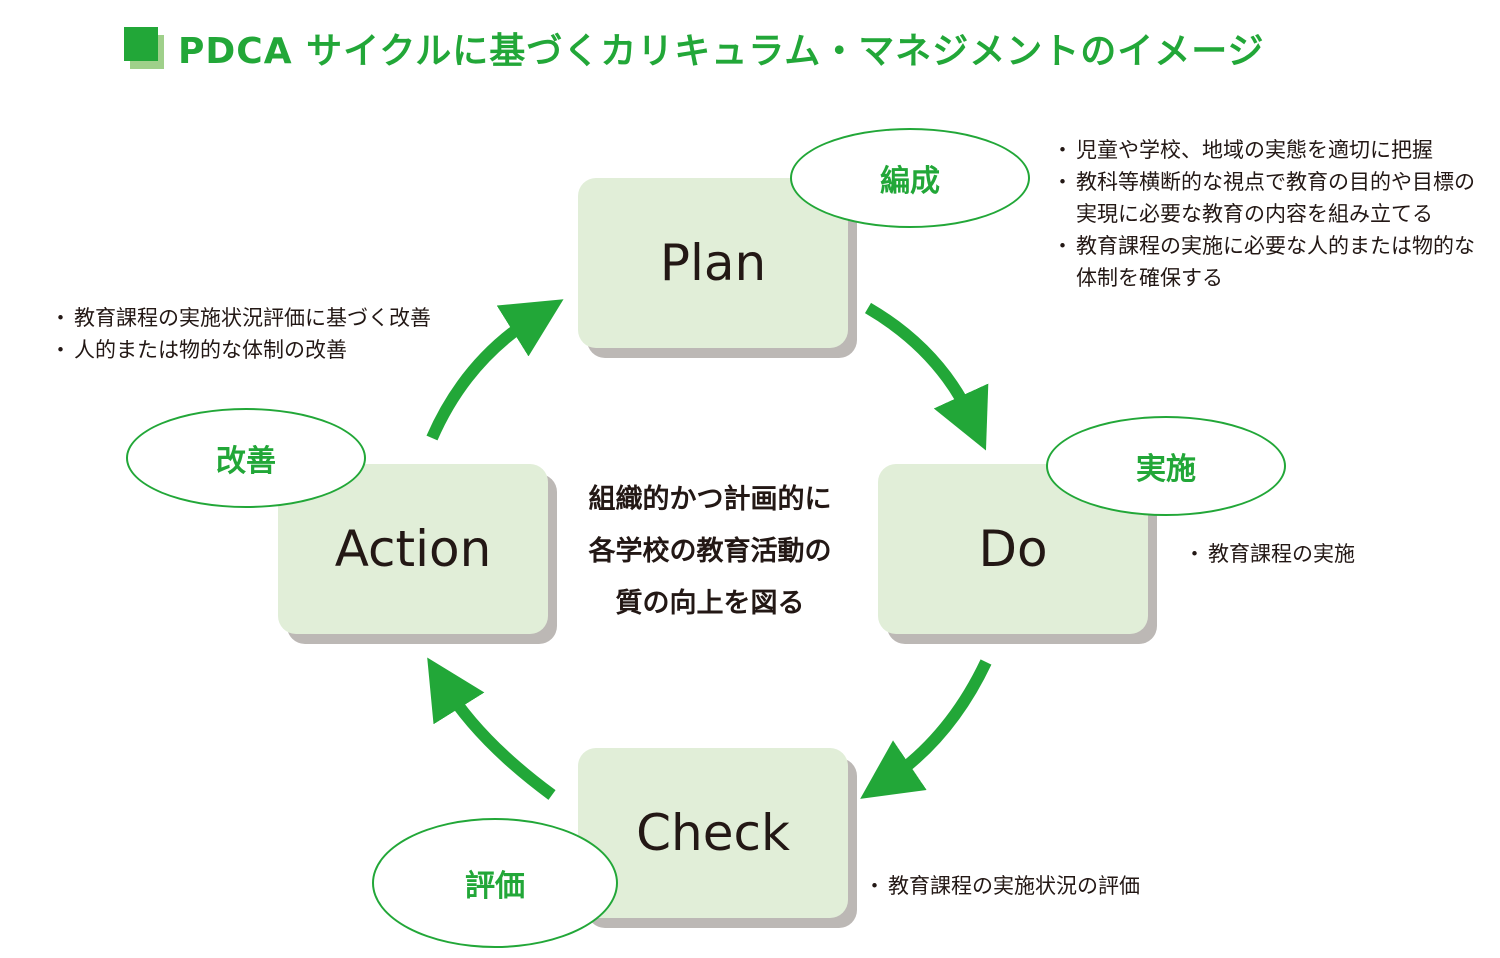 The width and height of the screenshot is (1500, 958). Describe the element at coordinates (491, 728) in the screenshot. I see `arrow-check-to-action` at that location.